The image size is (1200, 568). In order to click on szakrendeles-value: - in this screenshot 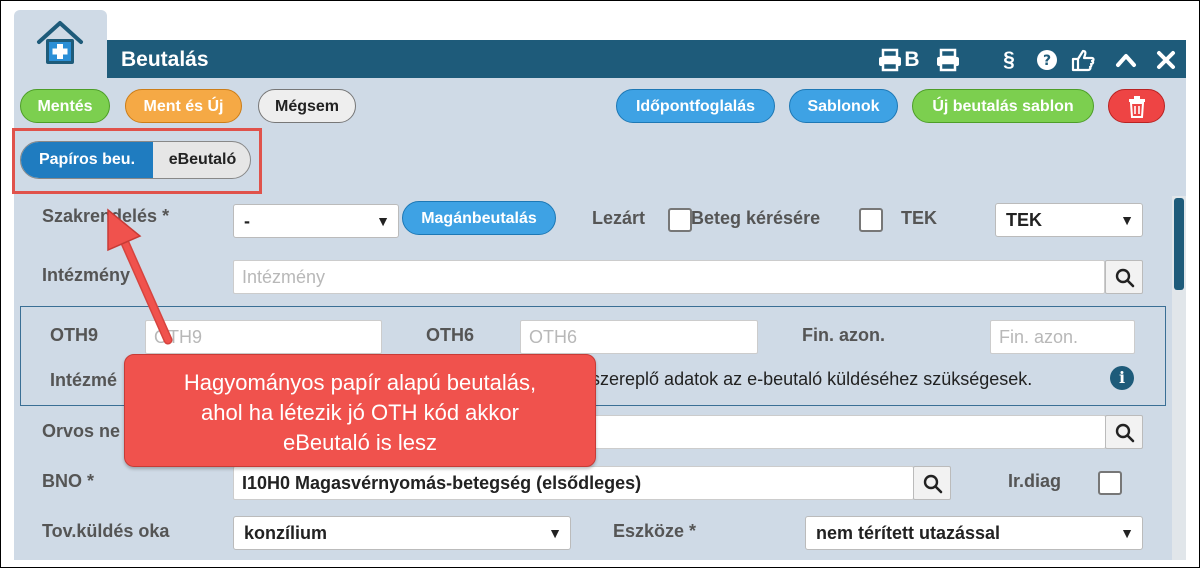, I will do `click(247, 221)`.